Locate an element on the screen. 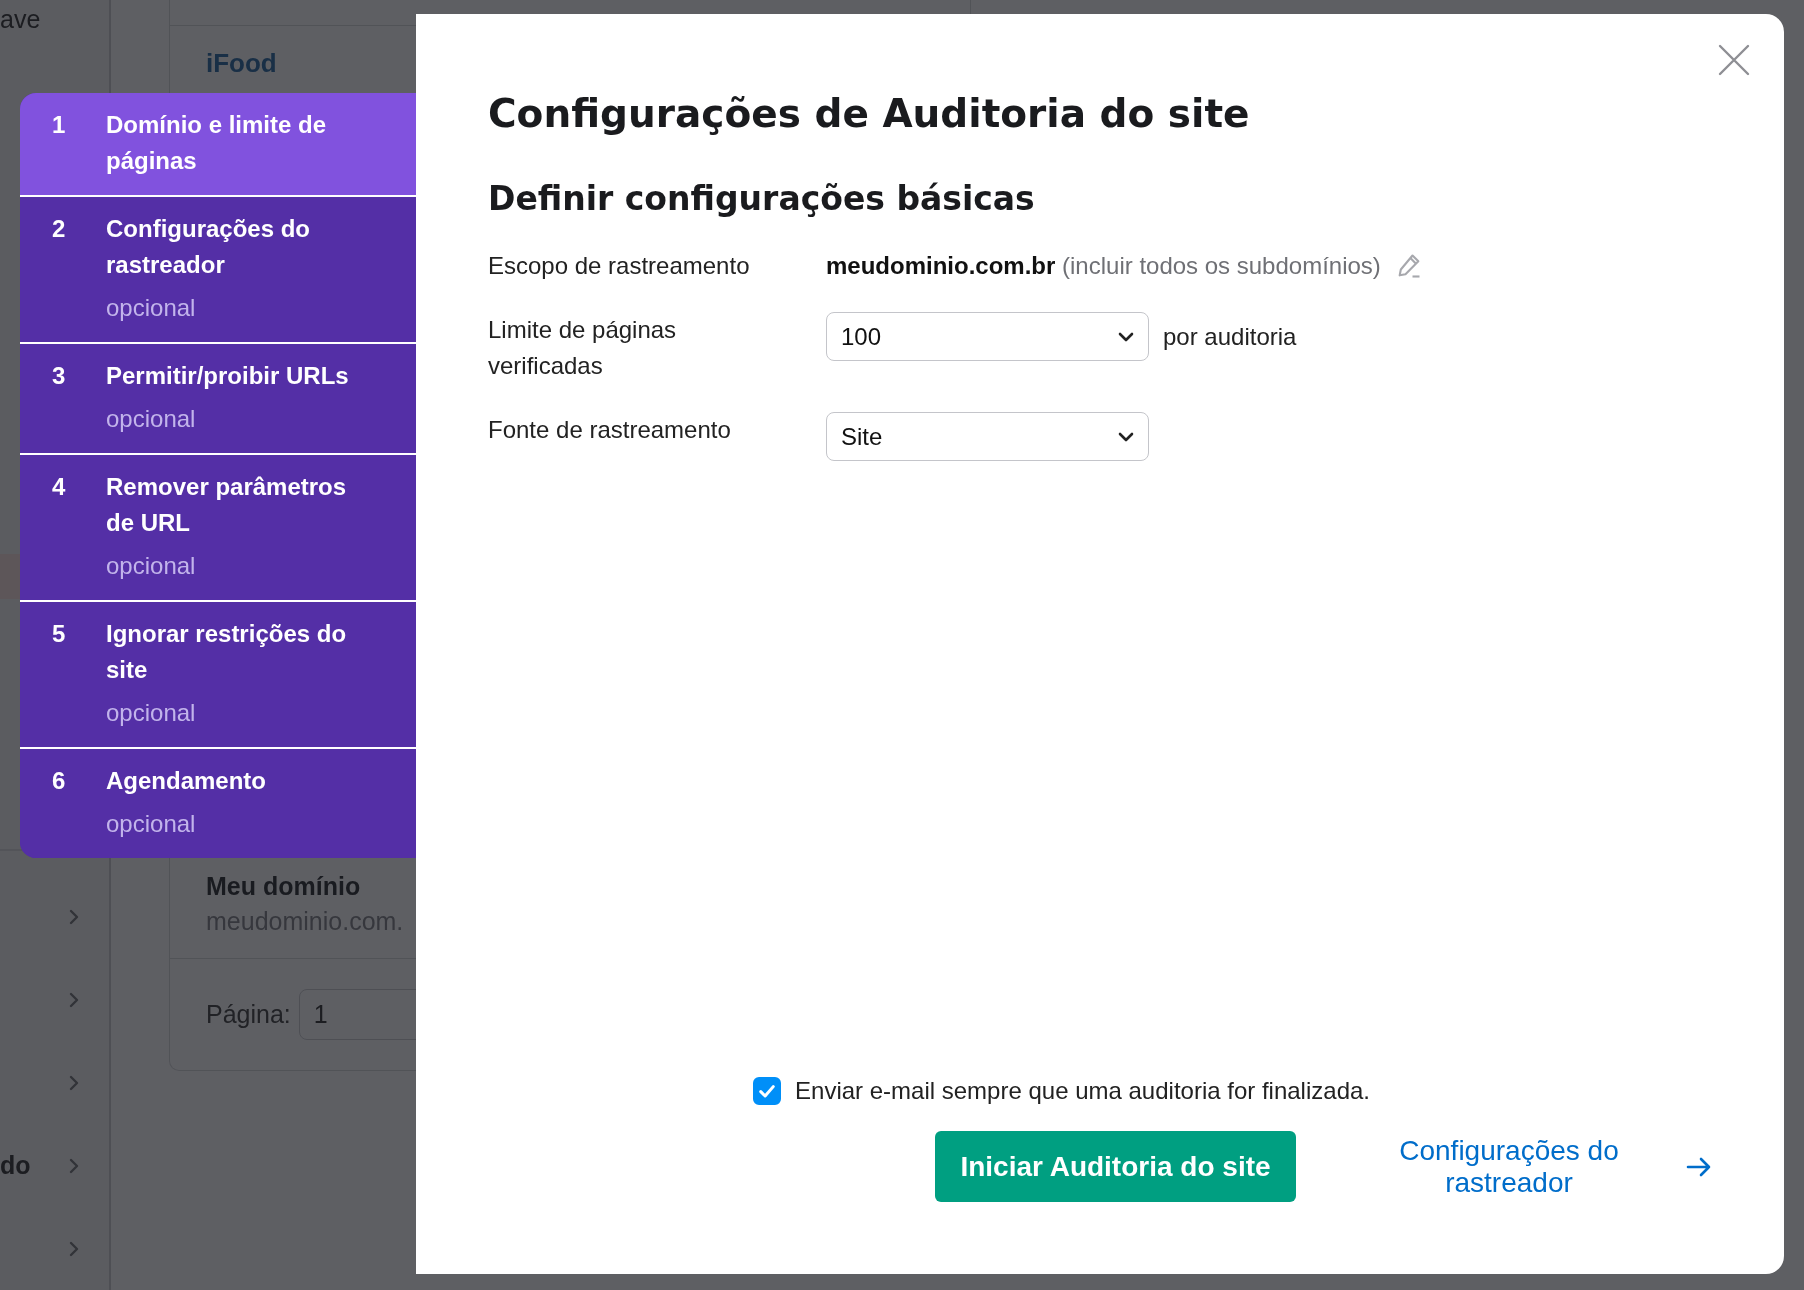  field-label: Fonte de rastreamento is located at coordinates (610, 430).